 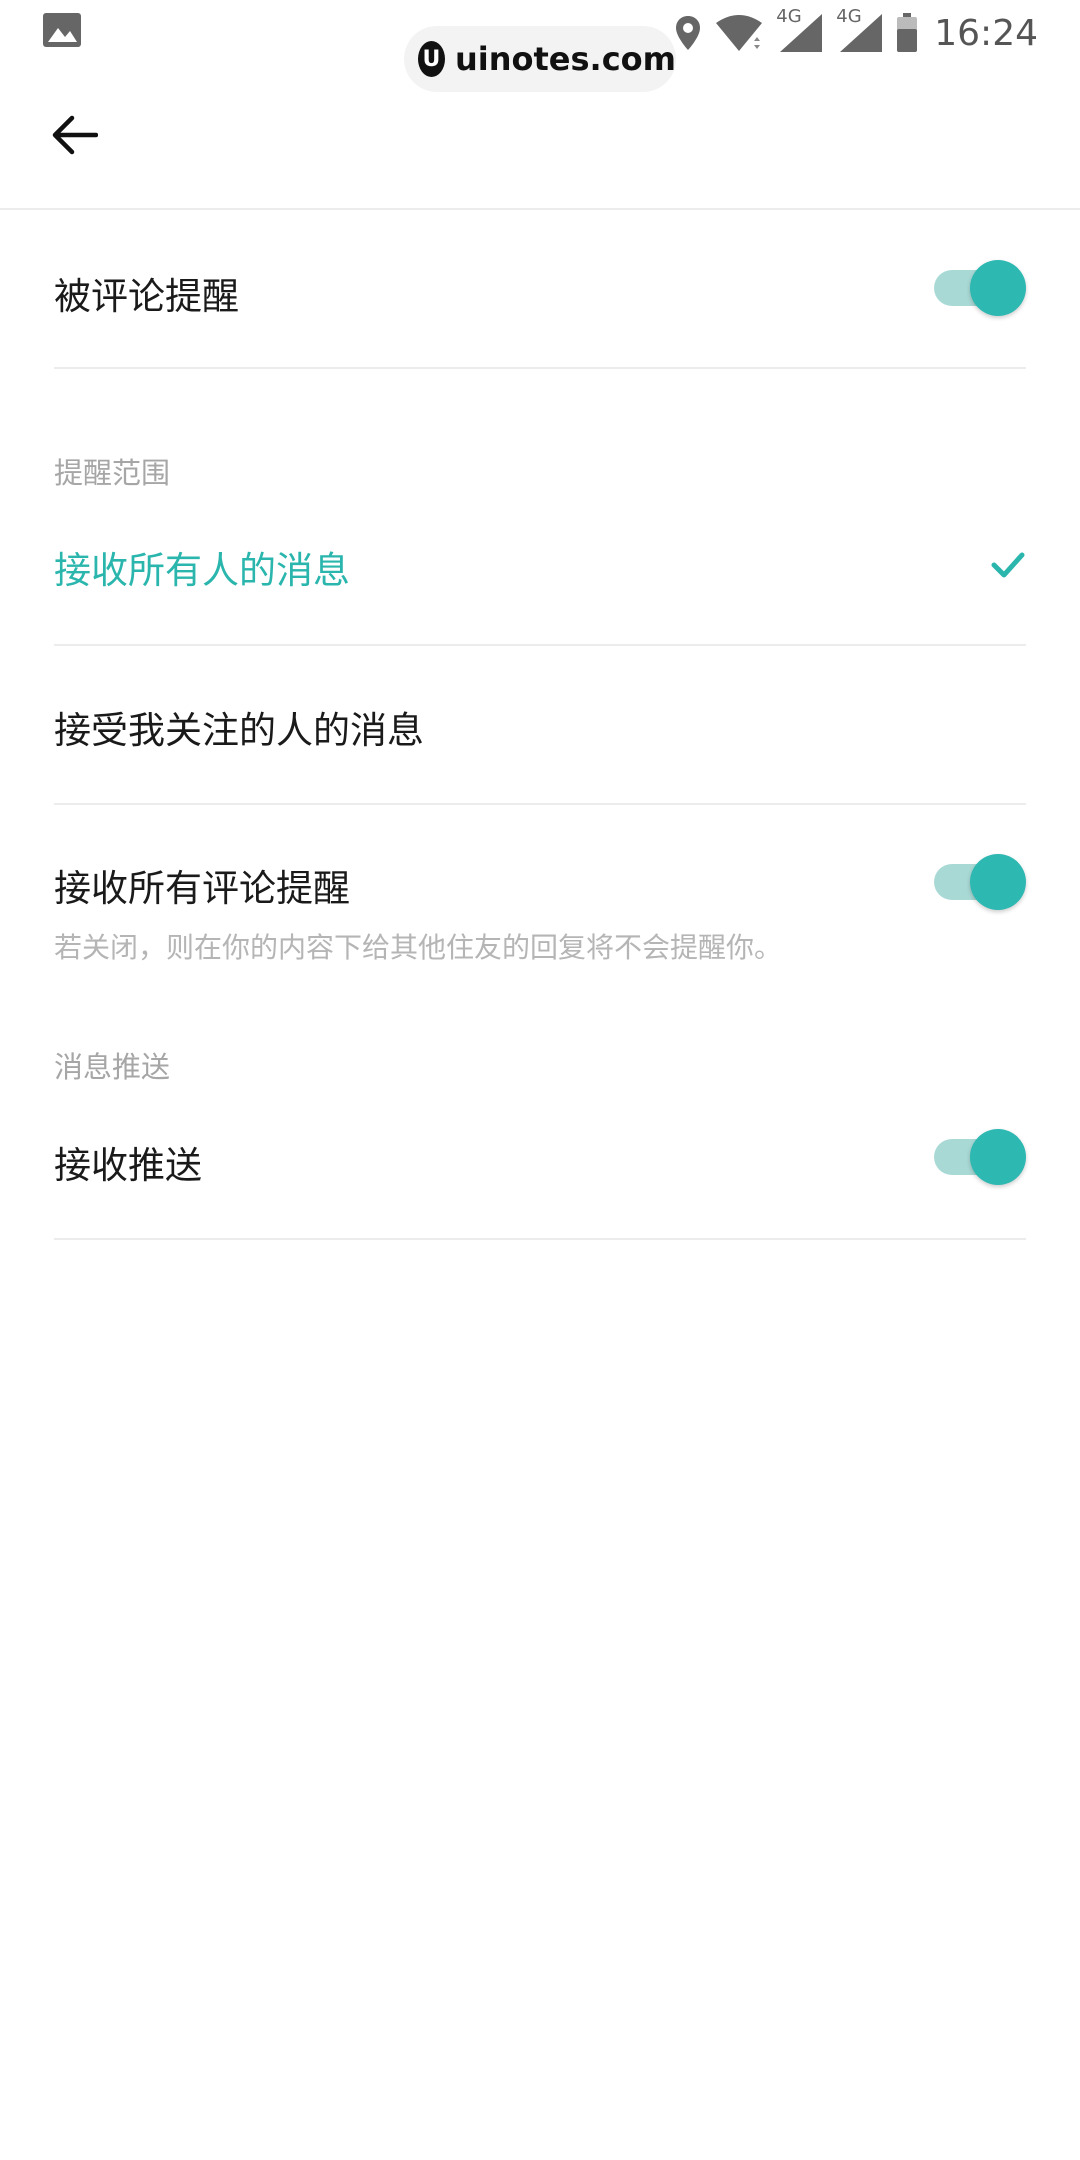 I want to click on scope-following-option: 接受我关注的人的消息, so click(x=540, y=725).